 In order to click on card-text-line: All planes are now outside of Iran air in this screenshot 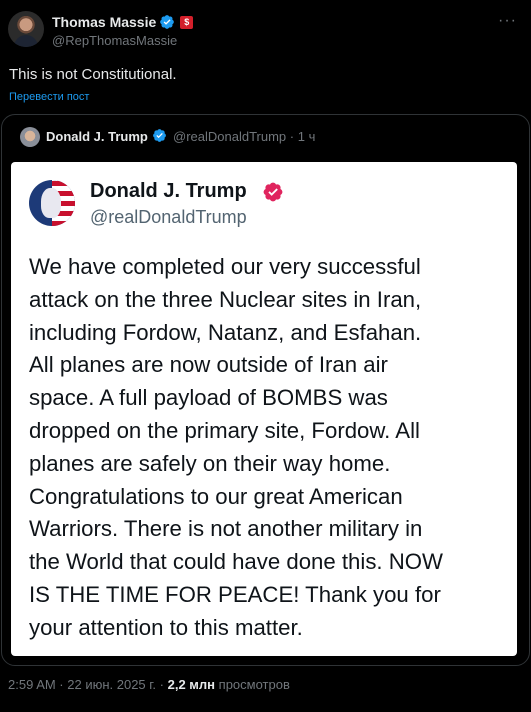, I will do `click(208, 365)`.